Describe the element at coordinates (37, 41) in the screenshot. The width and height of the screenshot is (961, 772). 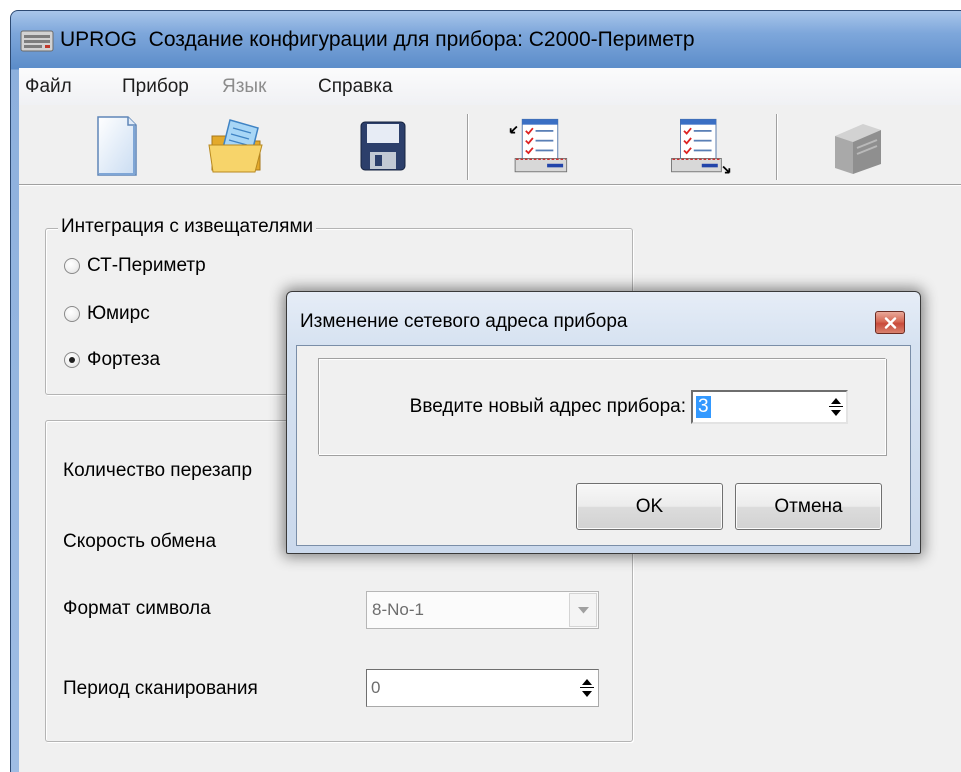
I see `uprog-app-icon` at that location.